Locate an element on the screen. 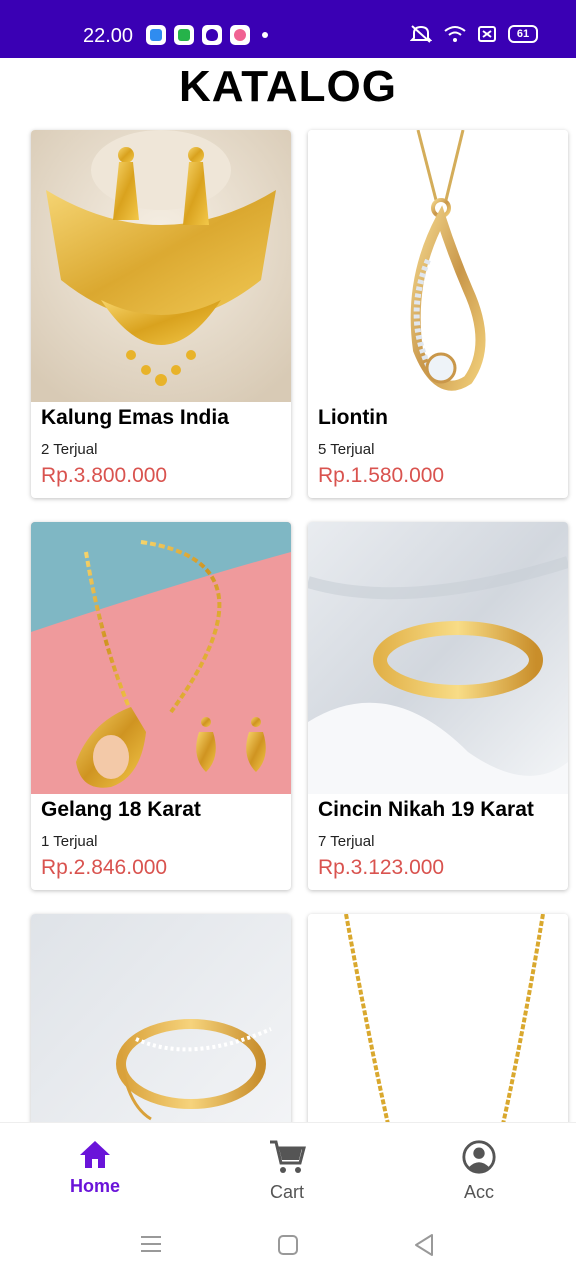 The height and width of the screenshot is (1280, 576). more-notifications-icon is located at coordinates (265, 35).